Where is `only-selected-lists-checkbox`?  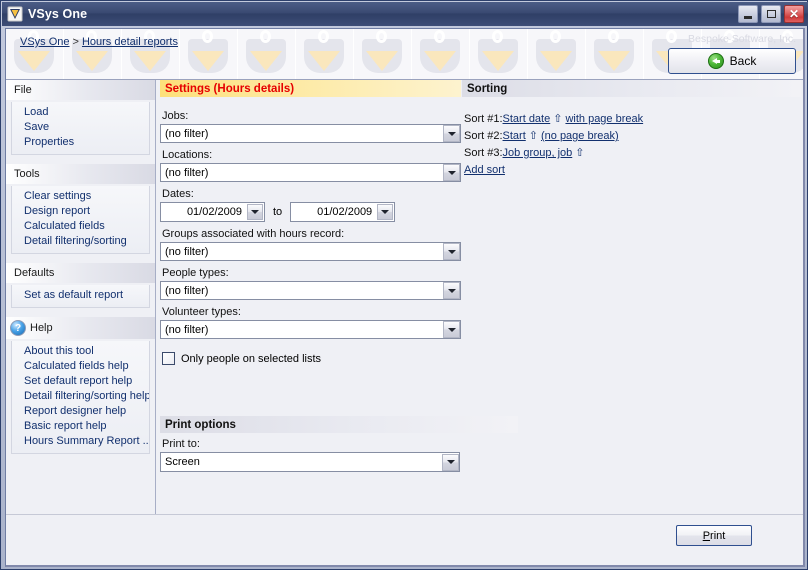
only-selected-lists-checkbox is located at coordinates (168, 358).